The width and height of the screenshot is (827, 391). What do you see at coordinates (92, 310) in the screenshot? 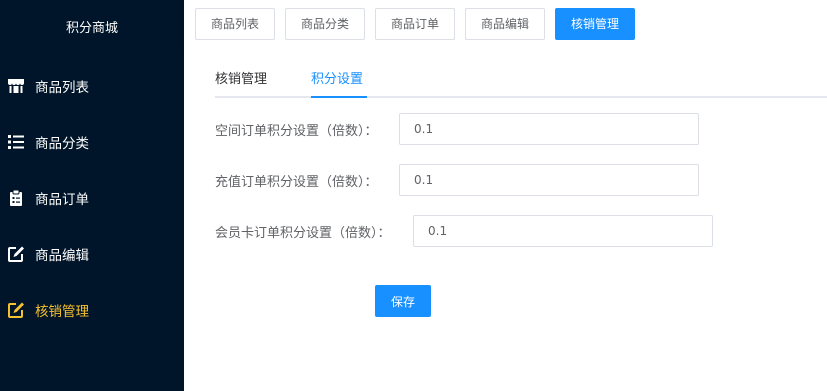
I see `sidebar-item-verification: 核销管理` at bounding box center [92, 310].